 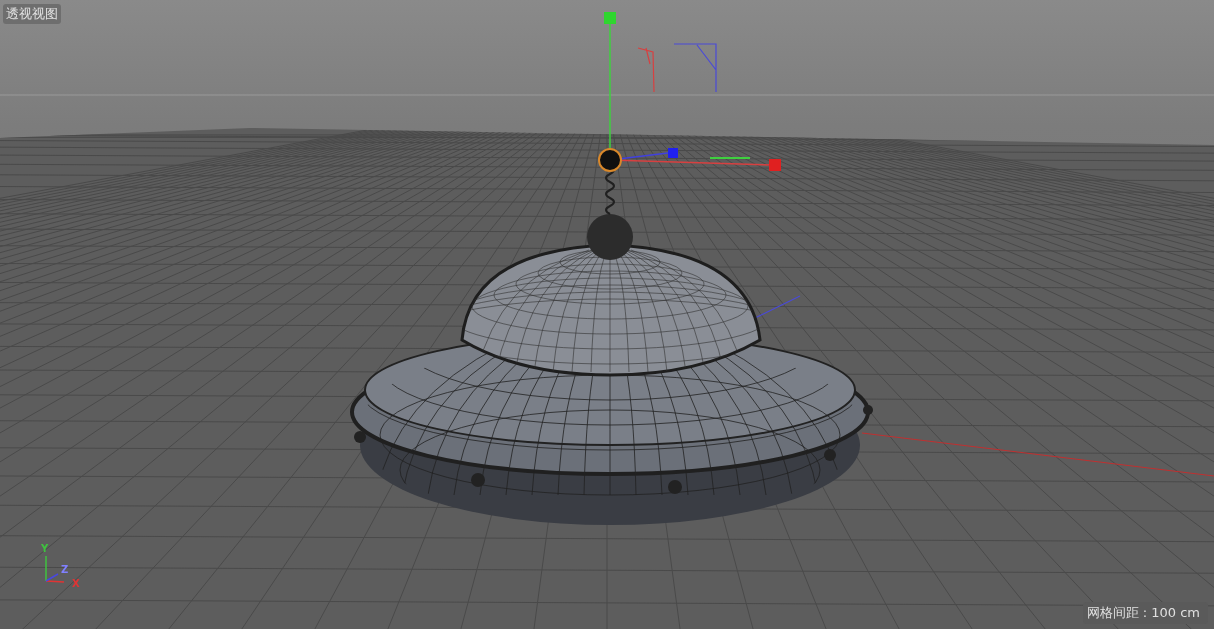 What do you see at coordinates (76, 584) in the screenshot?
I see `axis-label: X` at bounding box center [76, 584].